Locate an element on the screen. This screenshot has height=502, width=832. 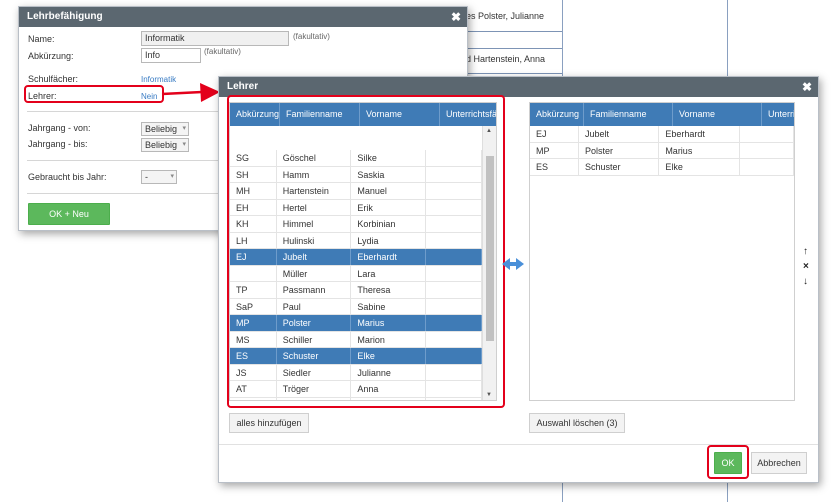
move-up-icon: ↑ is located at coordinates (805, 251).